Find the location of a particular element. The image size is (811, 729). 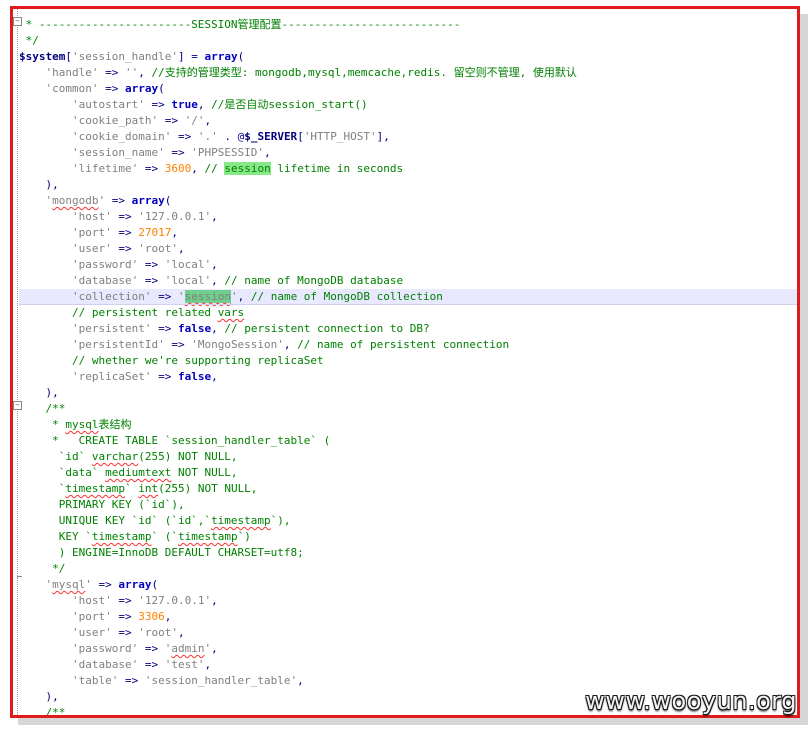

code-token: true is located at coordinates (184, 104).